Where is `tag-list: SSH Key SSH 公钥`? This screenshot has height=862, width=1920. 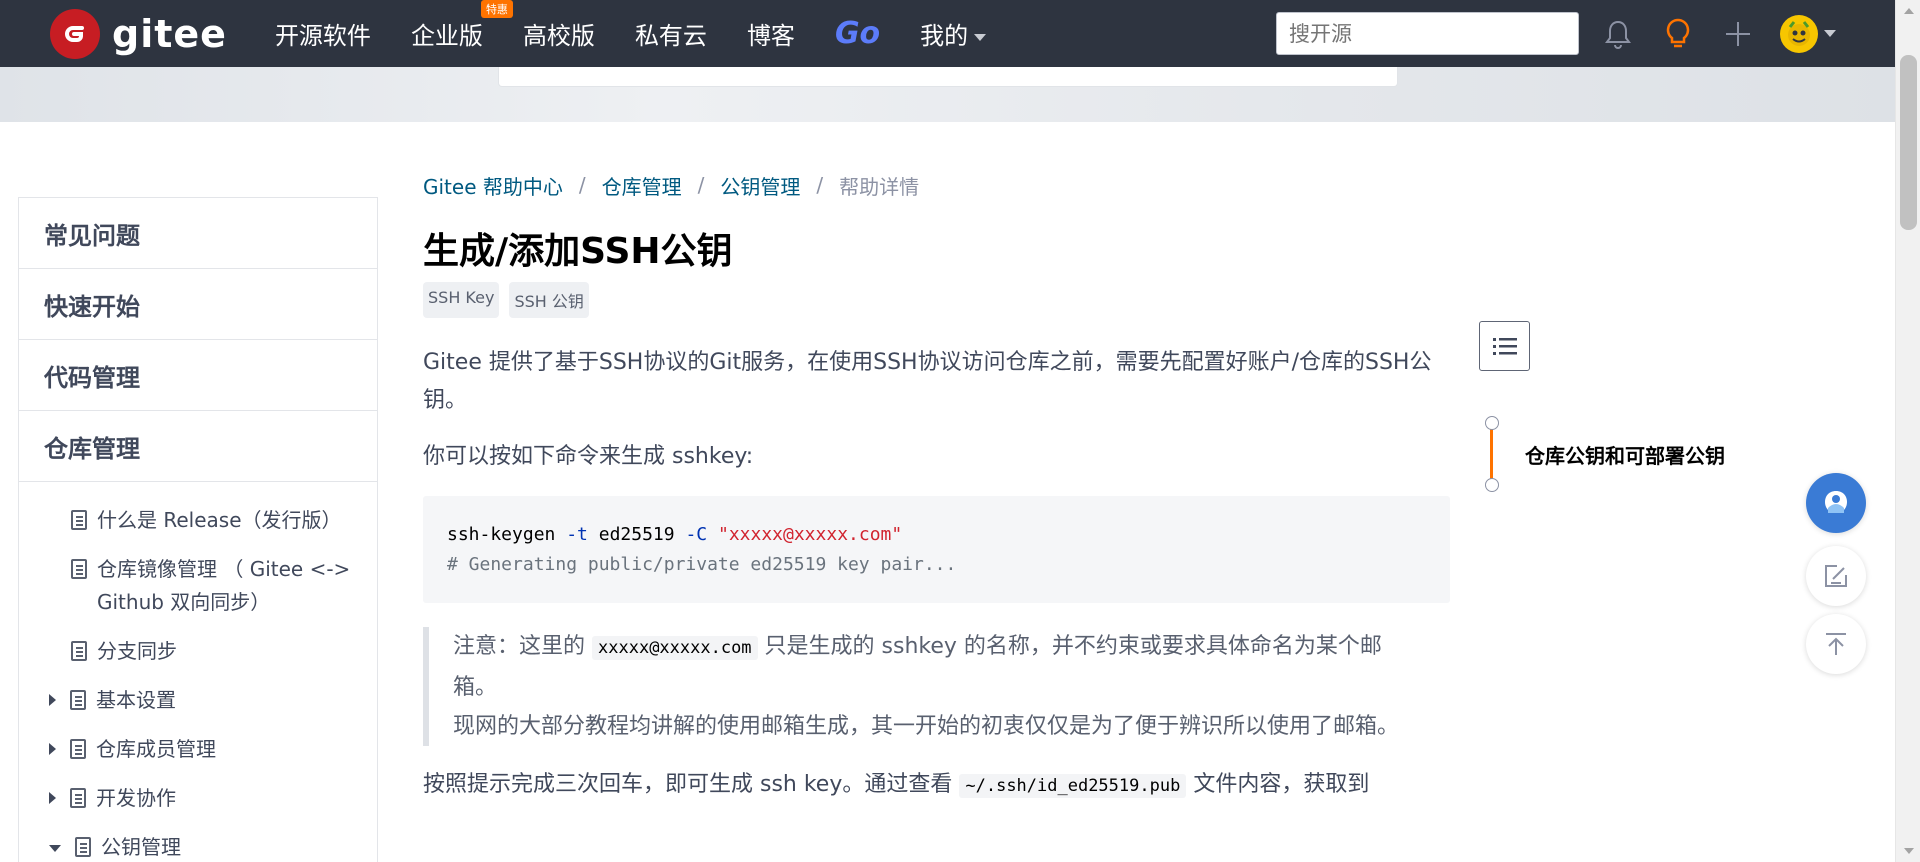 tag-list: SSH Key SSH 公钥 is located at coordinates (938, 300).